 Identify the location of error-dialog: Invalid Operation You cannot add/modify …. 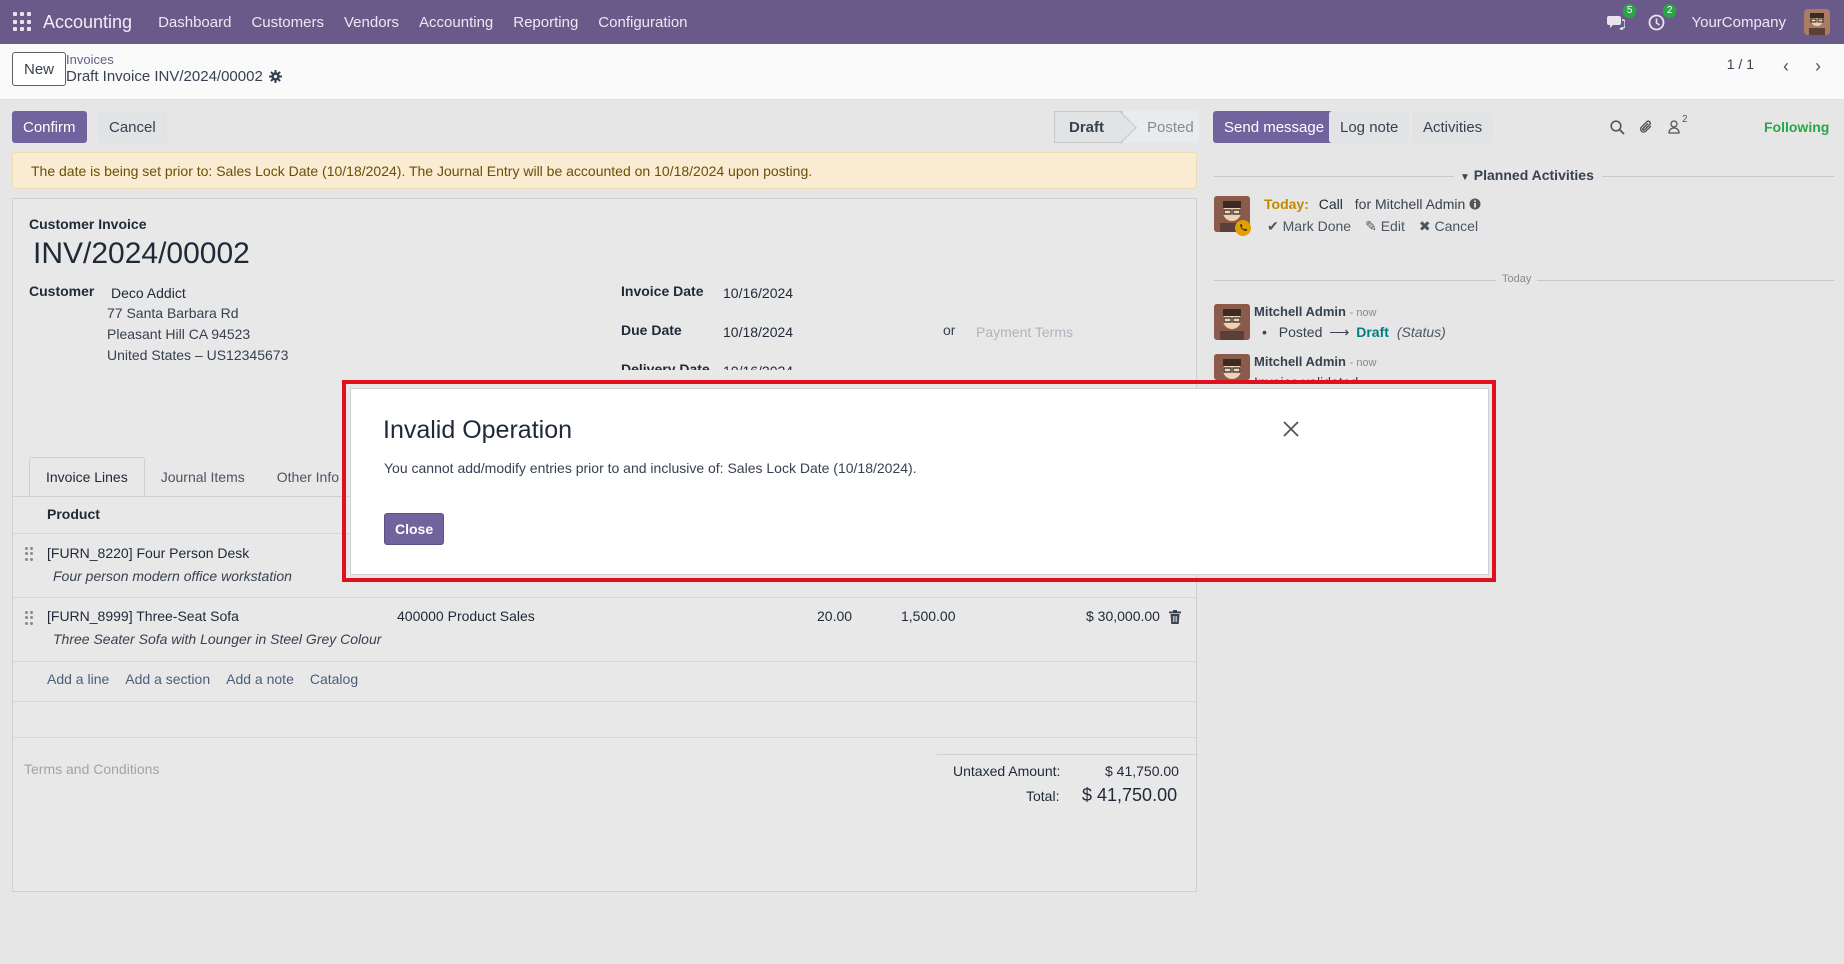
(919, 481).